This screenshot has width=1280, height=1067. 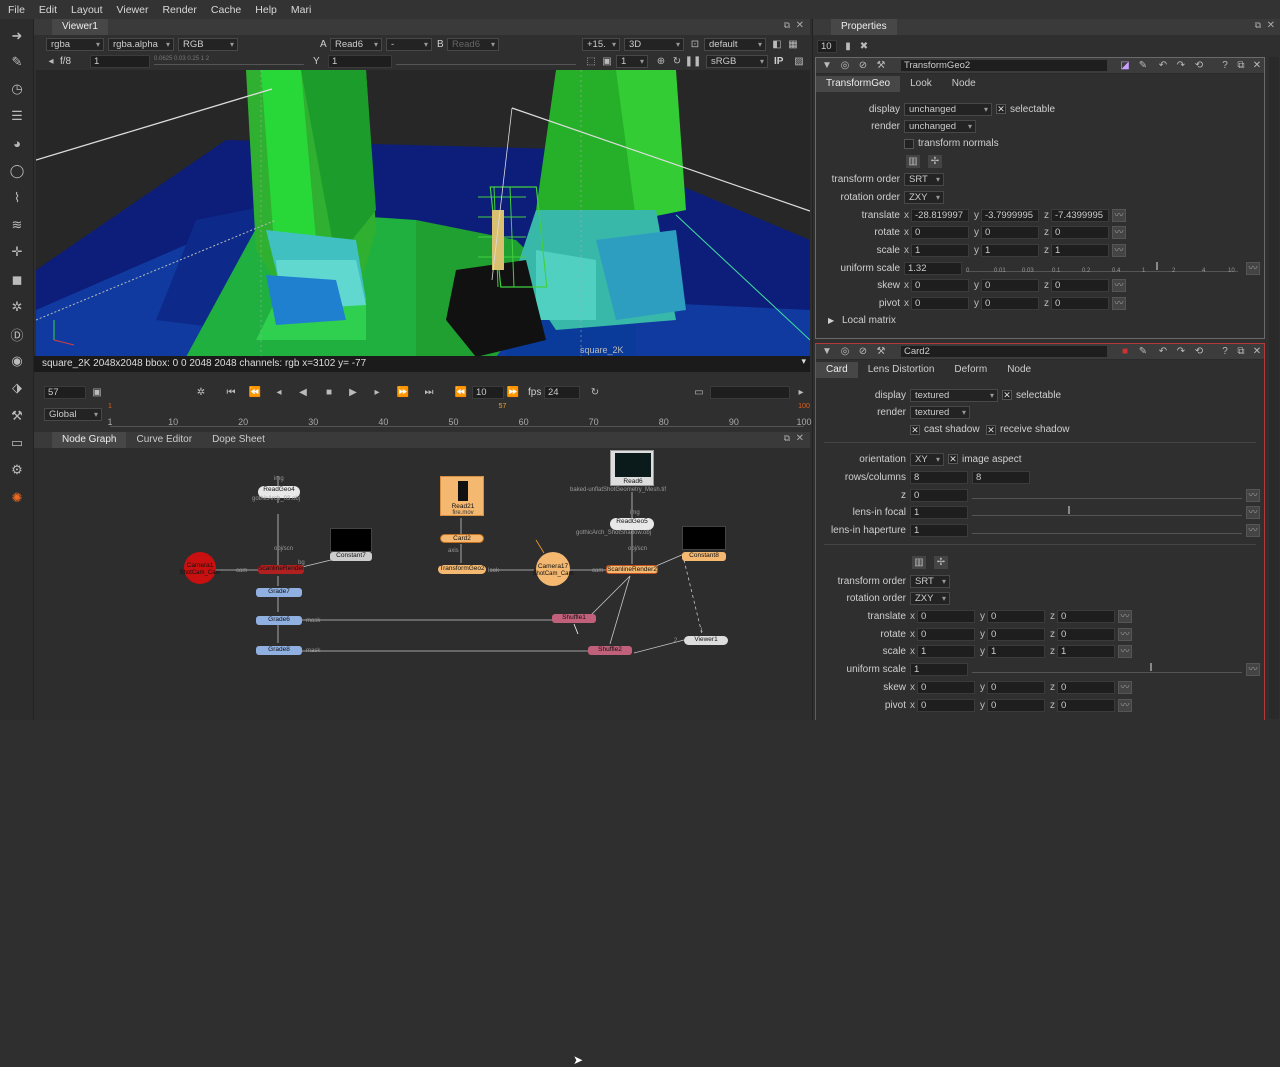 What do you see at coordinates (17, 388) in the screenshot?
I see `tag-icon: ⬗` at bounding box center [17, 388].